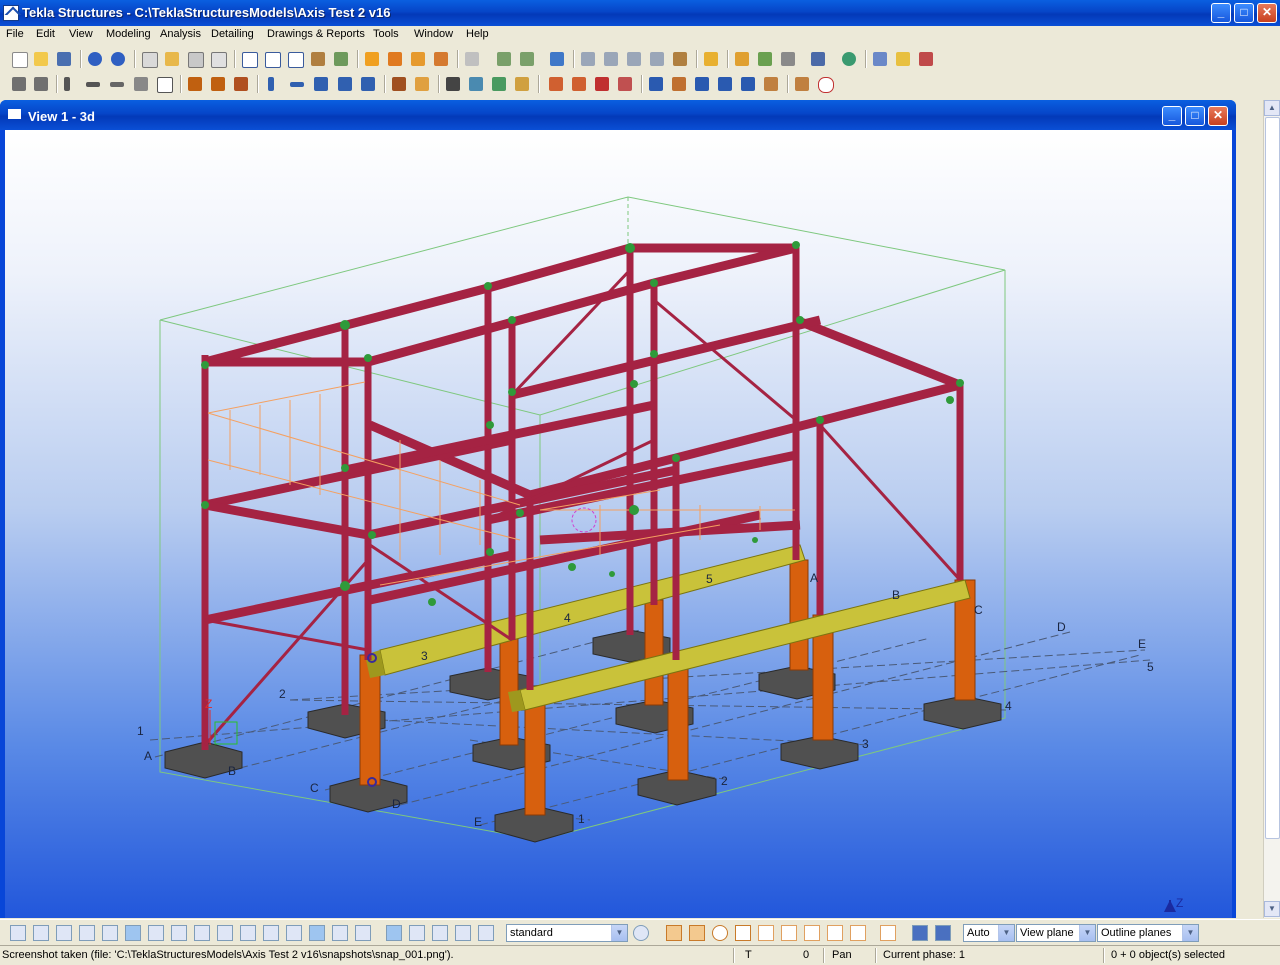 Image resolution: width=1280 pixels, height=965 pixels. I want to click on remove-from-assembly-icon, so click(625, 84).